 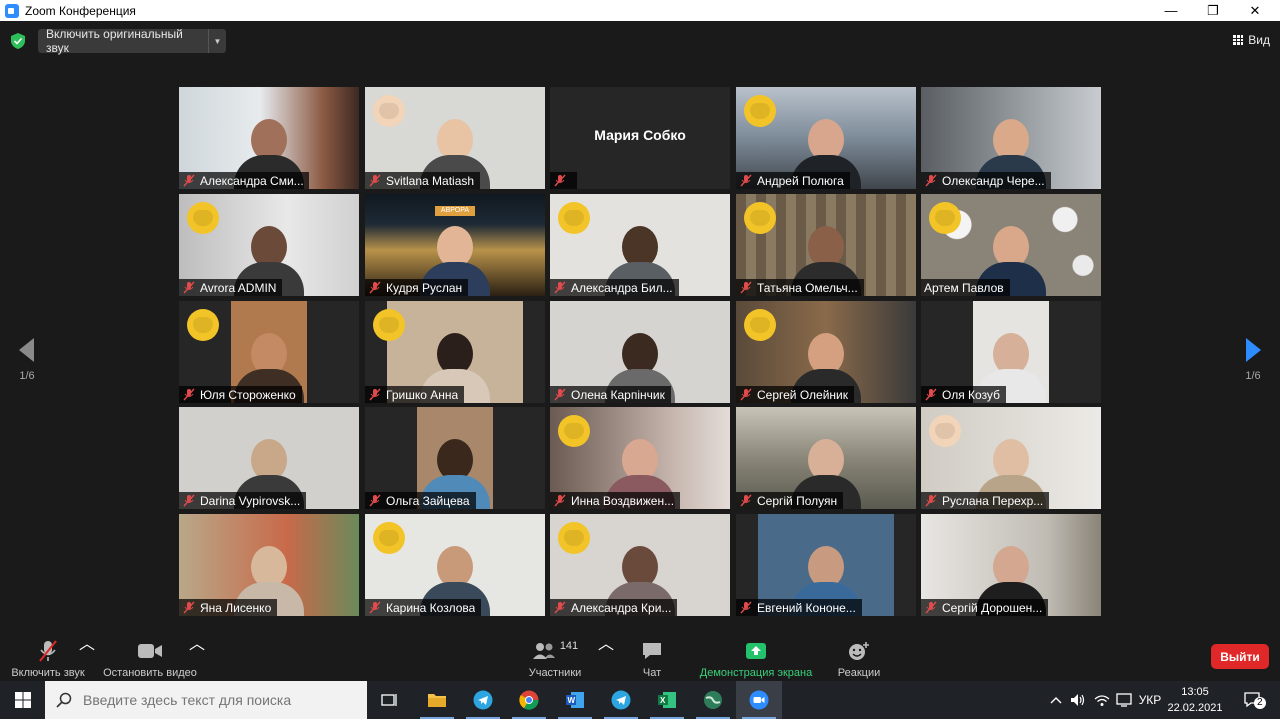 I want to click on taskbar-zoom, so click(x=759, y=700).